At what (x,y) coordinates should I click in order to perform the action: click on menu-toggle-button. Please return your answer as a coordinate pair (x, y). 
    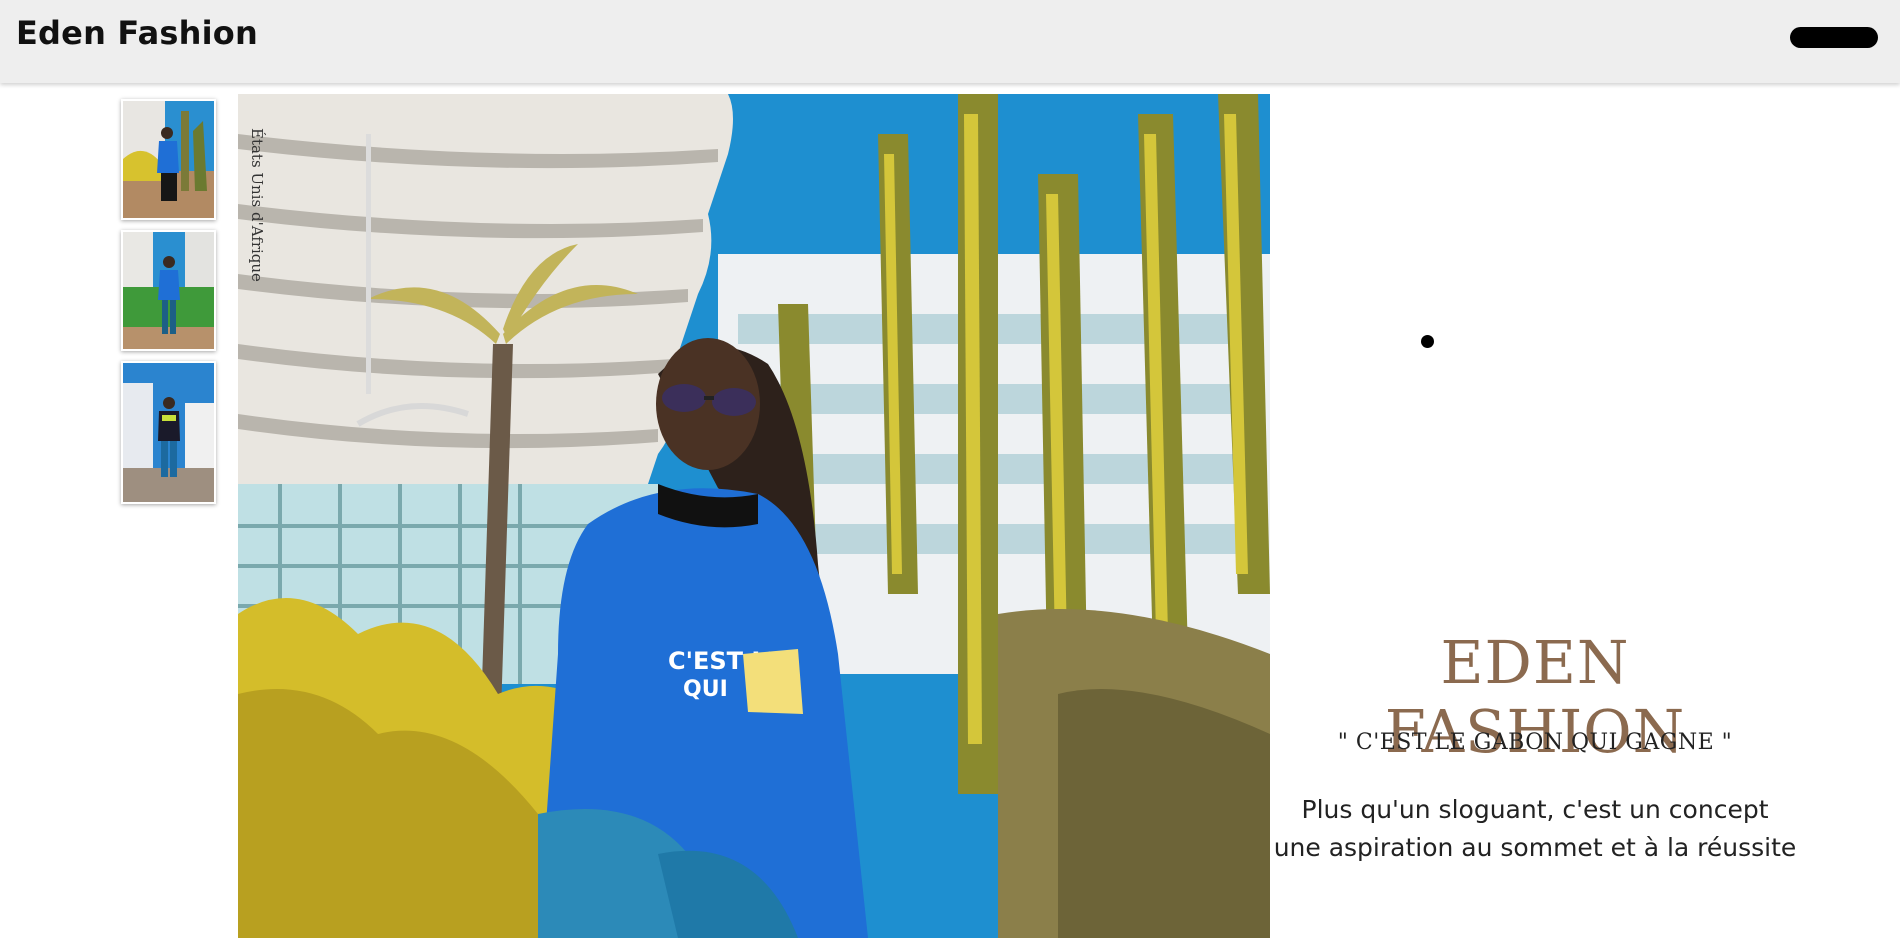
    Looking at the image, I should click on (1834, 37).